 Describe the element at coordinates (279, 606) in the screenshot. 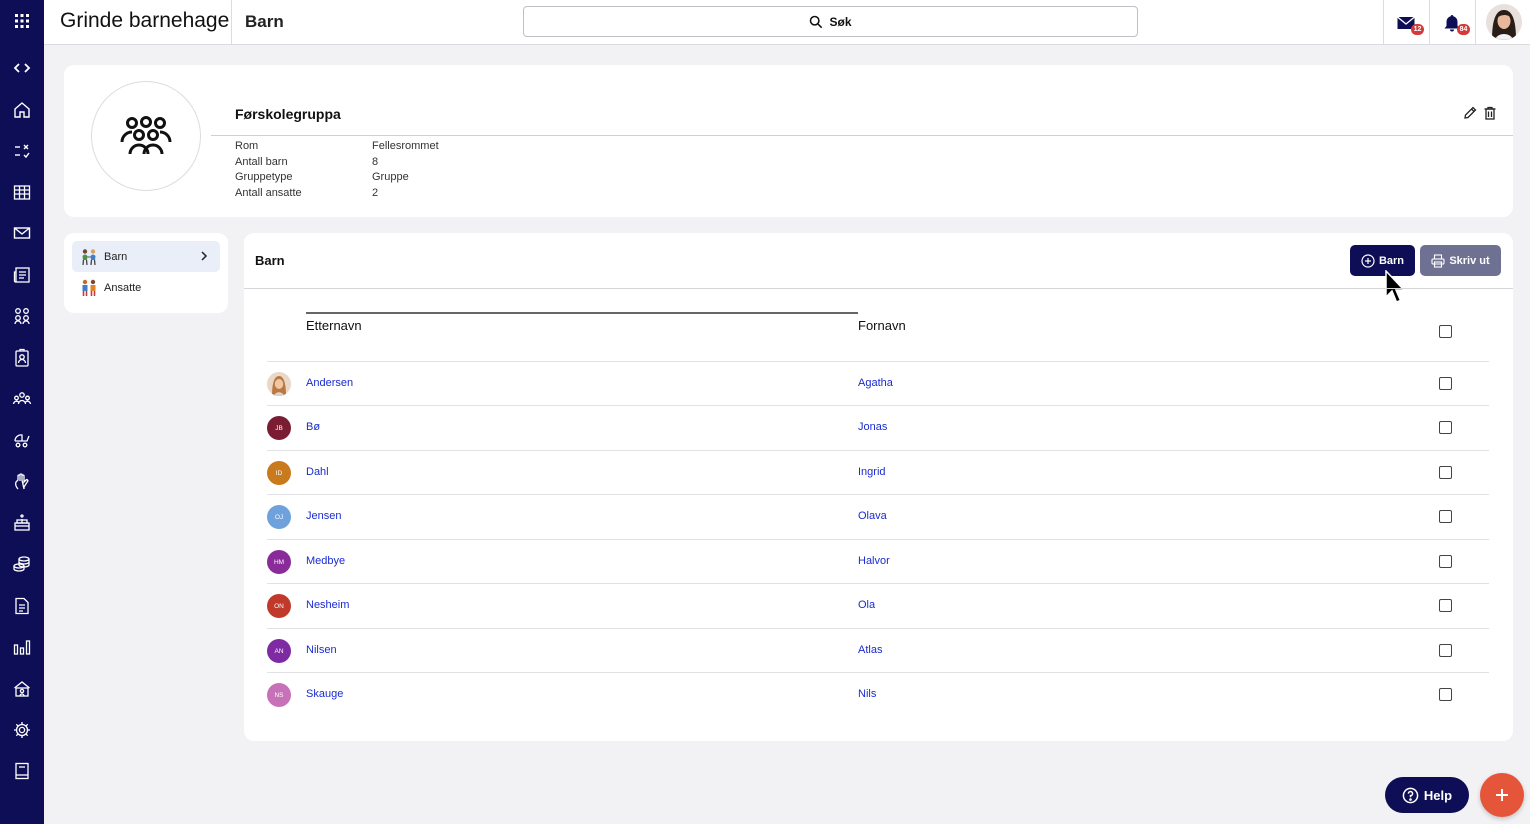

I see `child-avatar: ON` at that location.